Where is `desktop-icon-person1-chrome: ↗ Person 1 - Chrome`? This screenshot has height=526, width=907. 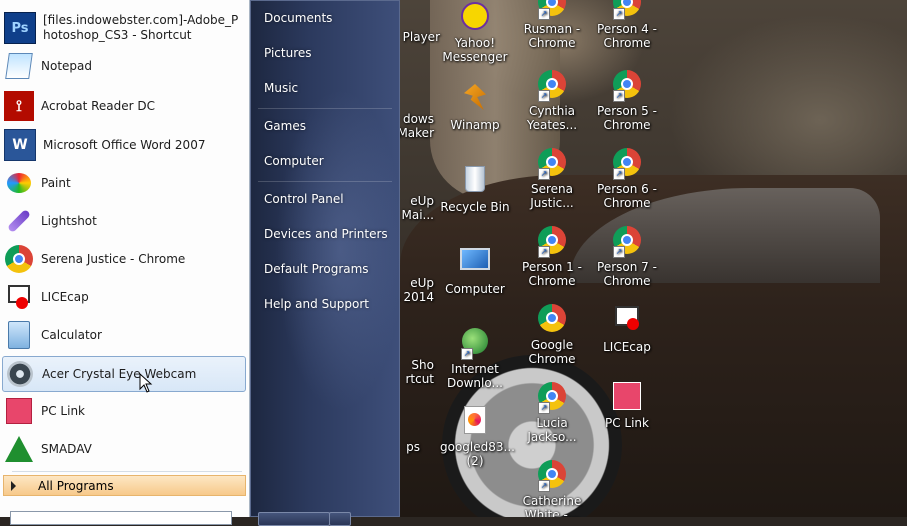 desktop-icon-person1-chrome: ↗ Person 1 - Chrome is located at coordinates (552, 256).